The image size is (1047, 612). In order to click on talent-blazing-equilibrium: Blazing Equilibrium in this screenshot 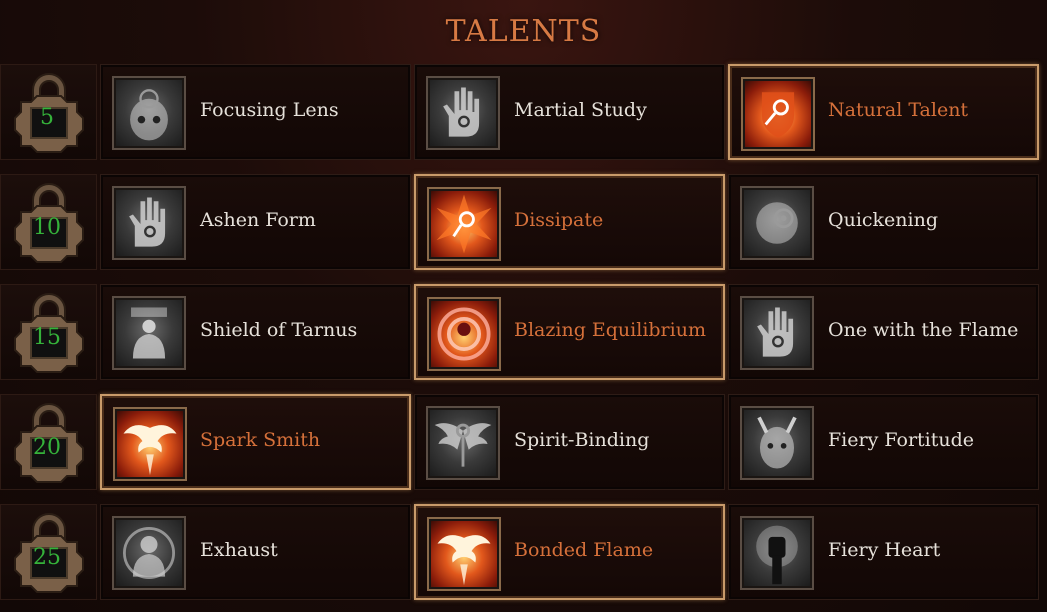, I will do `click(569, 332)`.